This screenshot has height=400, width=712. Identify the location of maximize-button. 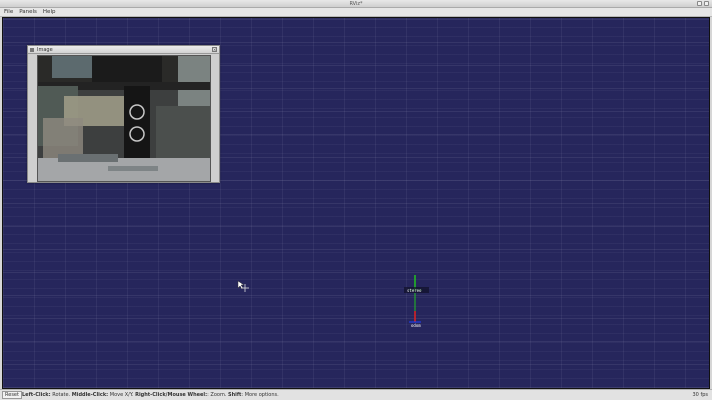
(706, 3).